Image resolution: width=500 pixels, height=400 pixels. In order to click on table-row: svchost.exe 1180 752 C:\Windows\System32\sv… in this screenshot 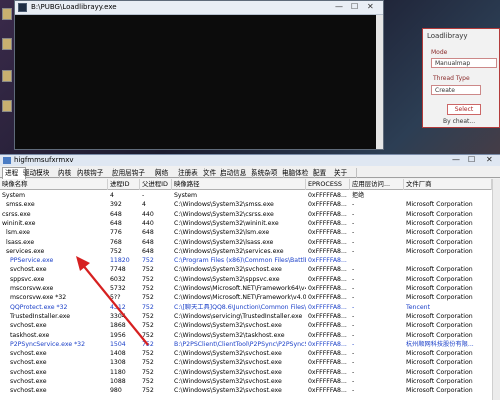, I will do `click(246, 372)`.